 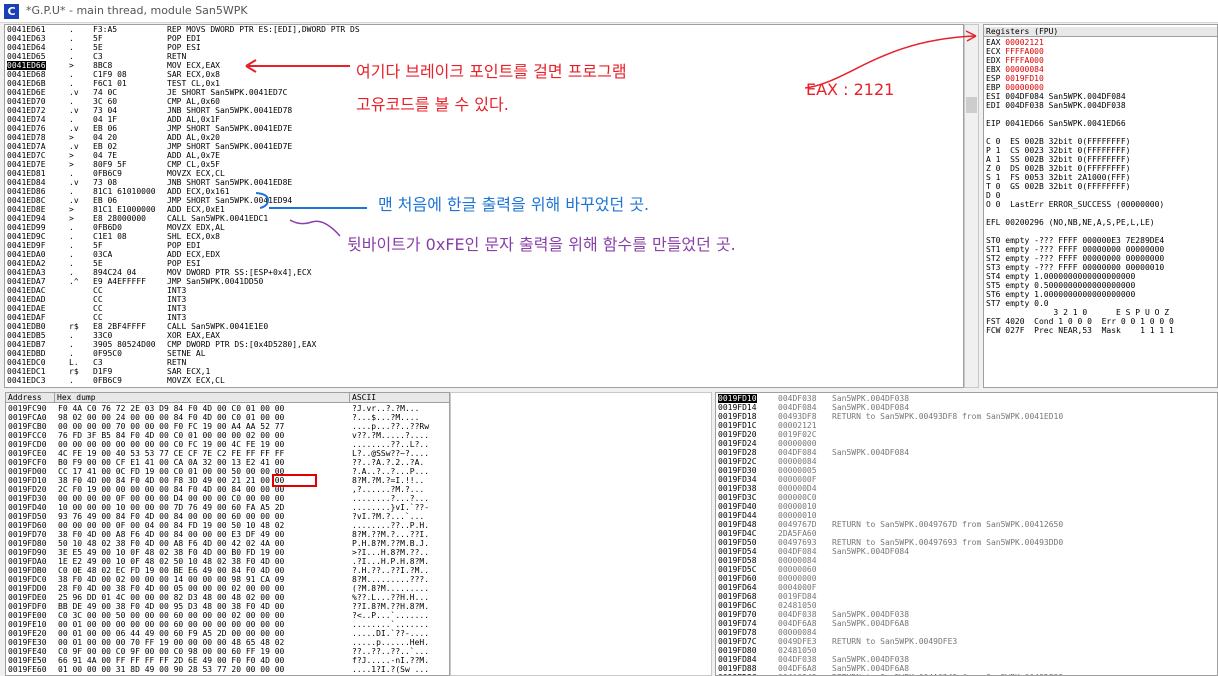 I want to click on register-row: FST 4020 Cond 1 0 0 0 Err 0 0 1 0 0 0, so click(x=1080, y=321).